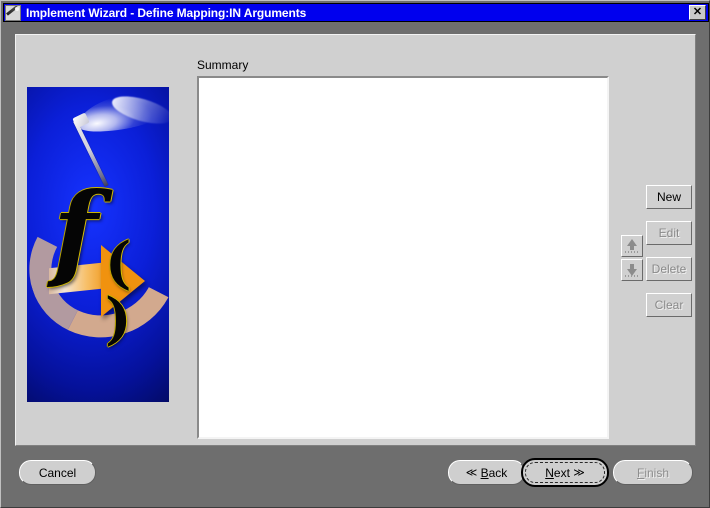 This screenshot has height=508, width=710. I want to click on function-wizard-graphic: f ( ), so click(98, 244).